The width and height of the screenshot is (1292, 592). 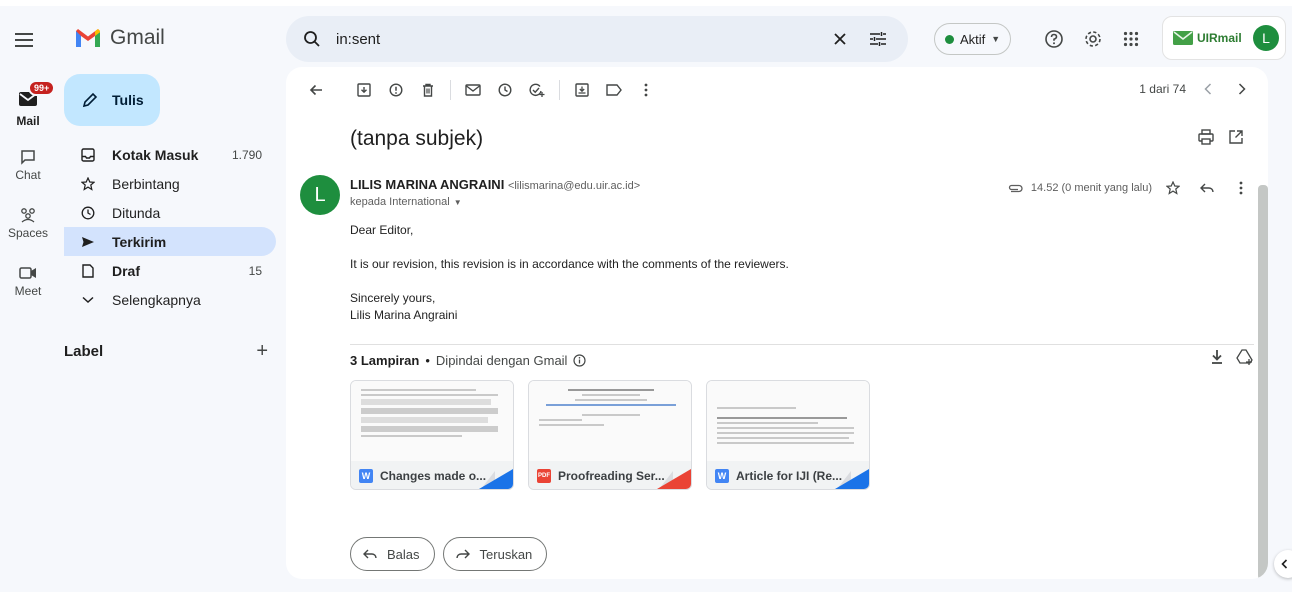 I want to click on recipient-line: kepada International ▼, so click(x=406, y=202).